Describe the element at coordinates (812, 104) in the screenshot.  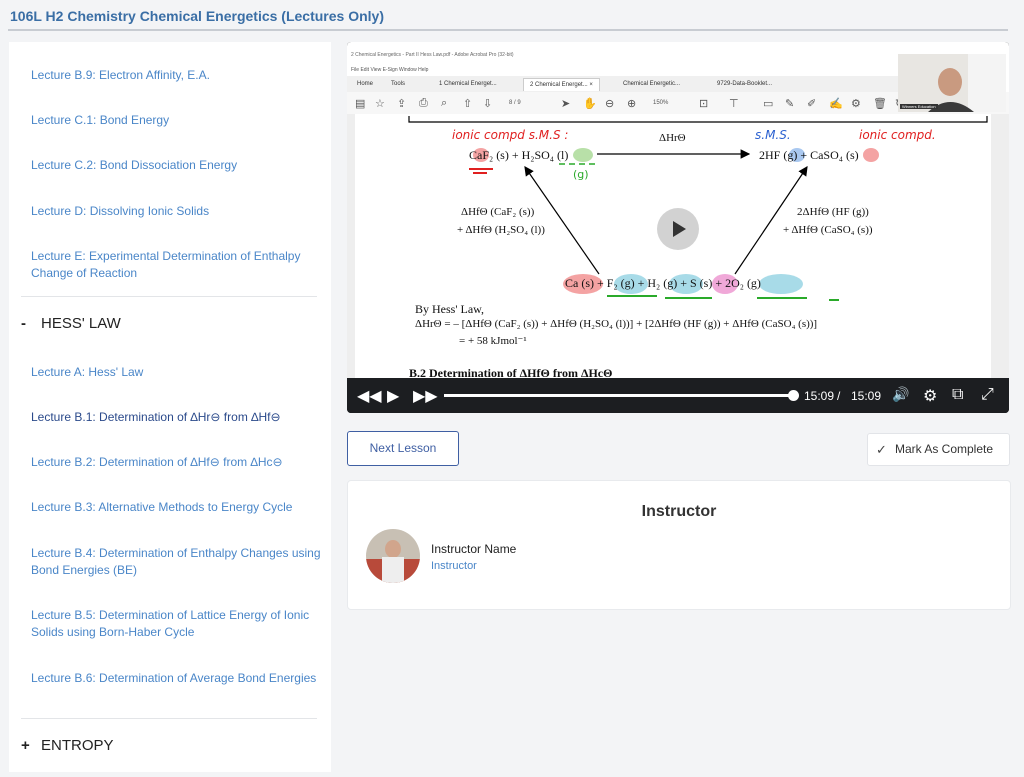
I see `highlight-icon: ✐` at that location.